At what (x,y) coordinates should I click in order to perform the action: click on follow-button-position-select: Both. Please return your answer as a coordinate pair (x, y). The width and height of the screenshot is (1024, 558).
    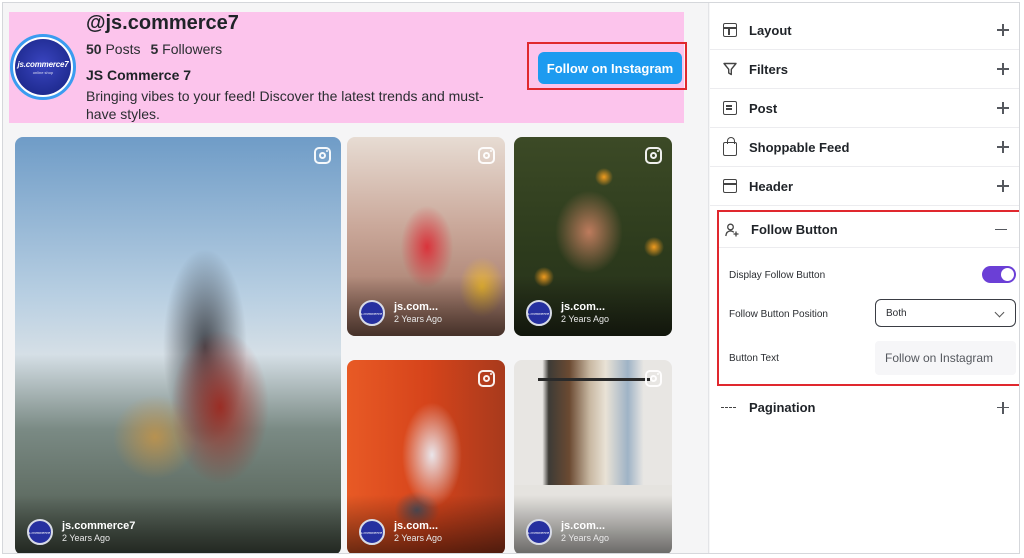
    Looking at the image, I should click on (945, 313).